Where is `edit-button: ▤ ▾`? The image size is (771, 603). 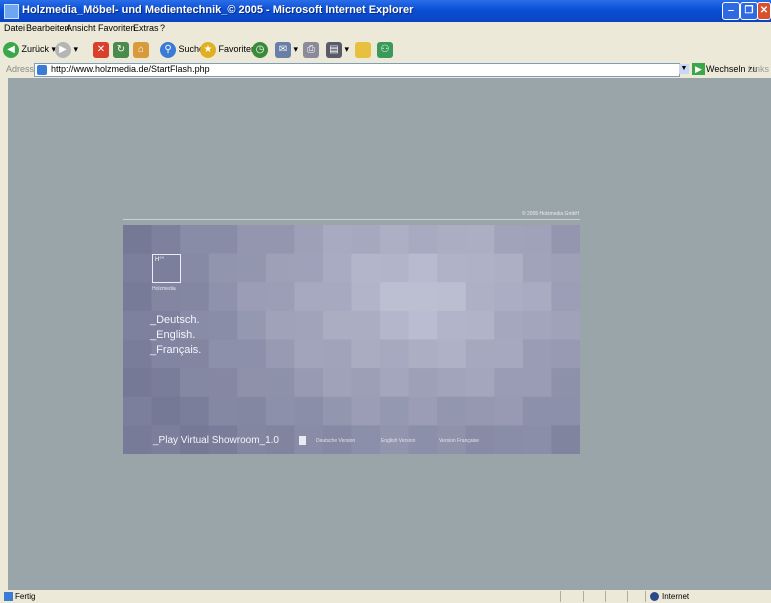
edit-button: ▤ ▾ is located at coordinates (337, 49).